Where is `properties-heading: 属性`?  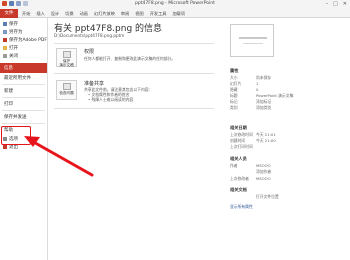 properties-heading: 属性 is located at coordinates (234, 71).